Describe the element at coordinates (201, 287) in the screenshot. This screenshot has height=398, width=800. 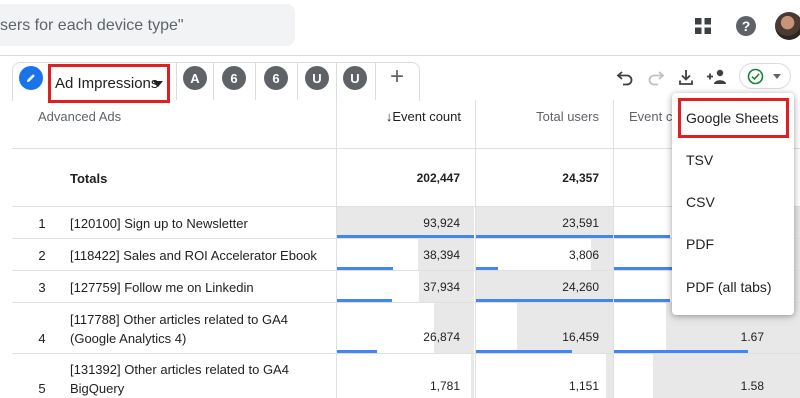
I see `row-dimension: [127759] Follow me on Linkedin` at that location.